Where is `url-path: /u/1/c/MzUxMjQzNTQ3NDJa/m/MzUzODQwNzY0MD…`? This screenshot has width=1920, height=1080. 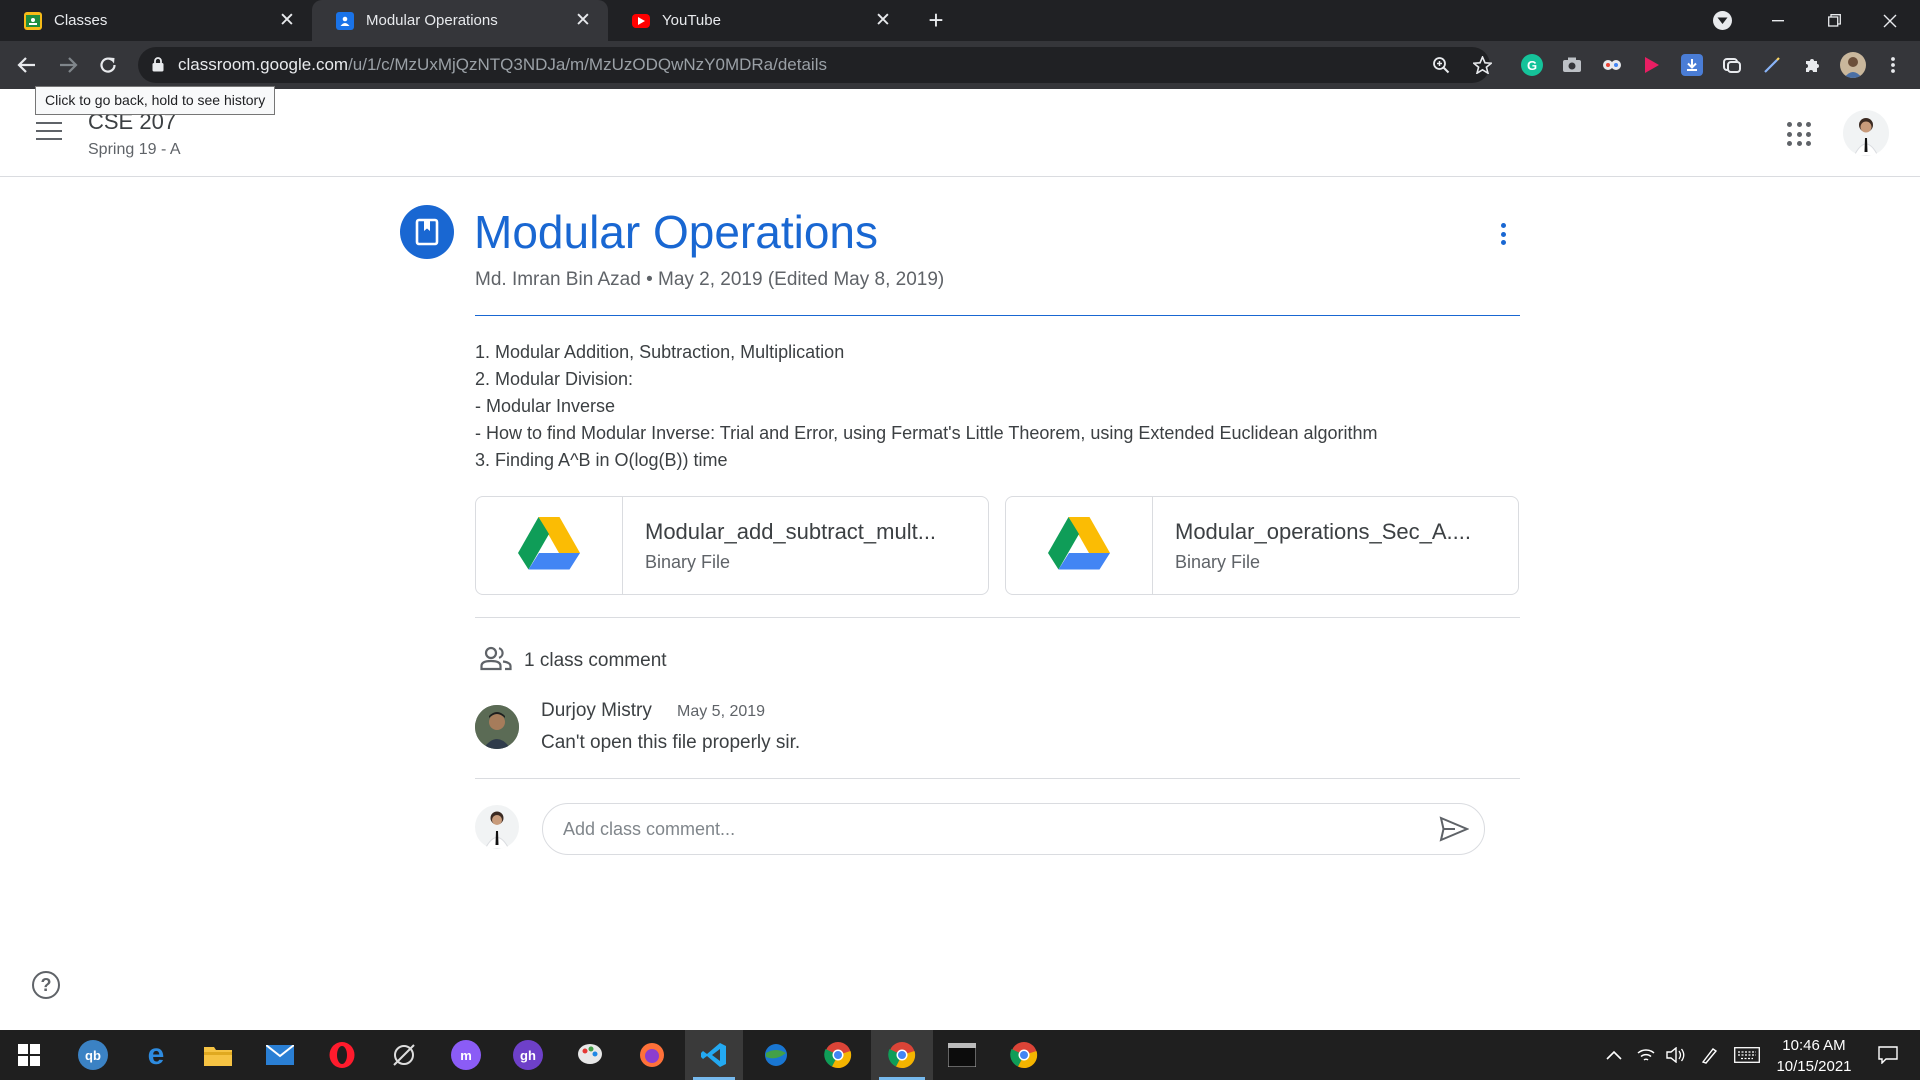
url-path: /u/1/c/MzUxMjQzNTQ3NDJa/m/MzUzODQwNzY0MD… is located at coordinates (587, 64).